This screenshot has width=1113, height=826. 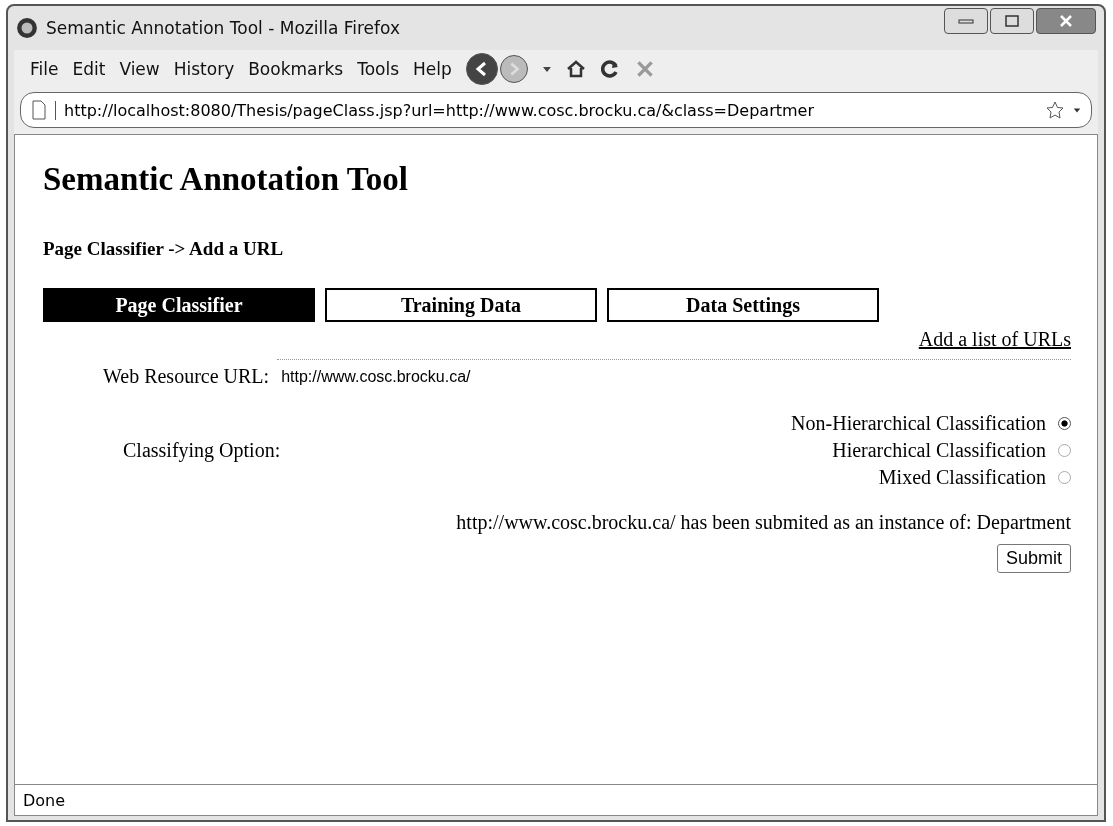 What do you see at coordinates (44, 69) in the screenshot?
I see `menu-item: File` at bounding box center [44, 69].